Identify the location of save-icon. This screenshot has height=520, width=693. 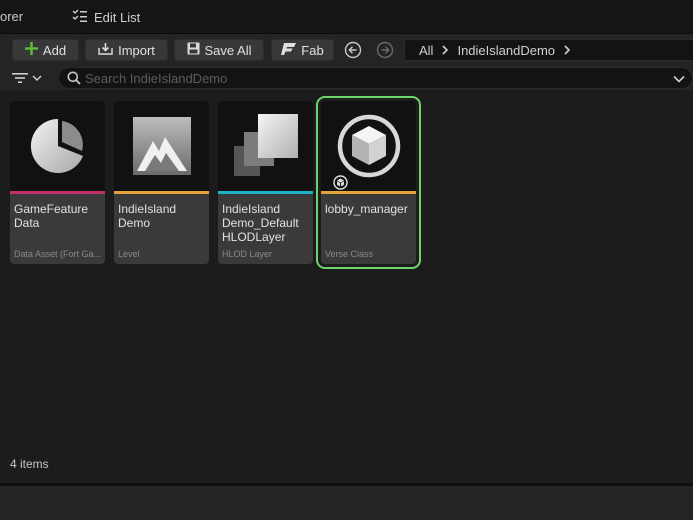
(193, 50).